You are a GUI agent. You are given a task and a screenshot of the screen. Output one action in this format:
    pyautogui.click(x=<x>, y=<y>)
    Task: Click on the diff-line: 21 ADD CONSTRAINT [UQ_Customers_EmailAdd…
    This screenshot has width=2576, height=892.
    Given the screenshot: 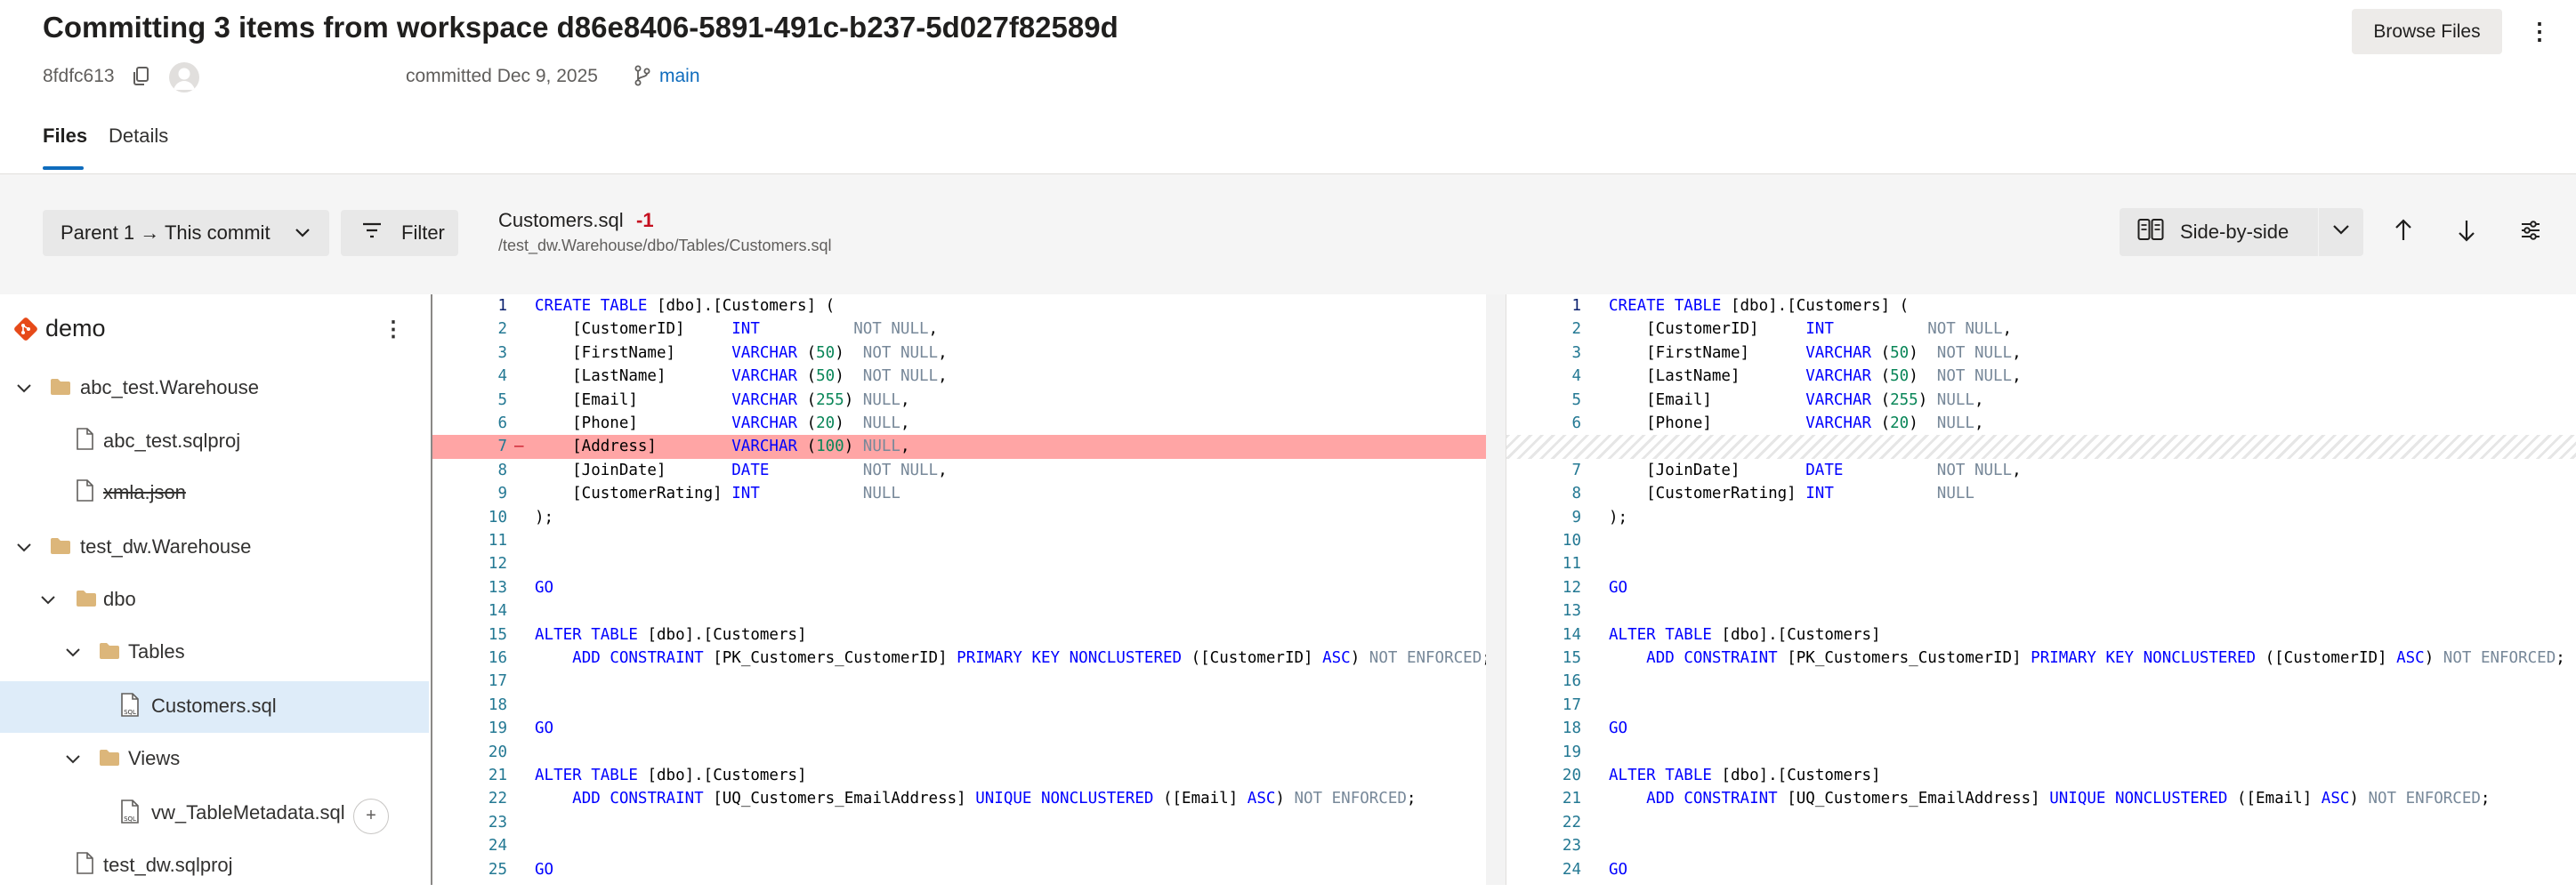 What is the action you would take?
    pyautogui.click(x=2041, y=799)
    